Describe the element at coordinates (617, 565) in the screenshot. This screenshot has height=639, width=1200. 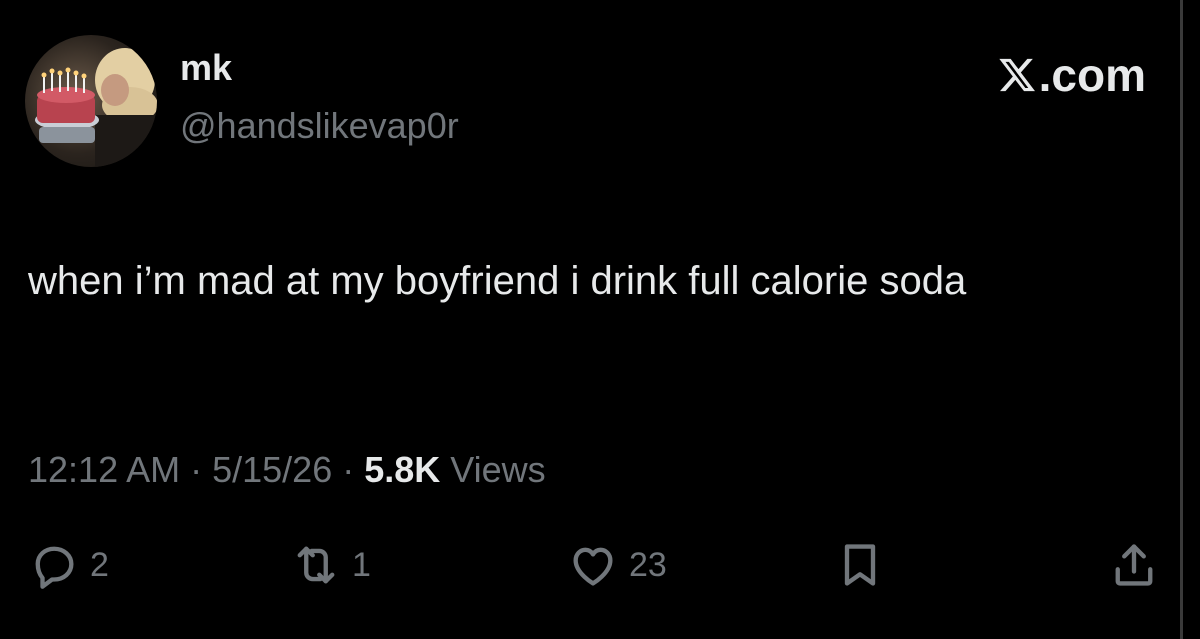
I see `like-button: 23` at that location.